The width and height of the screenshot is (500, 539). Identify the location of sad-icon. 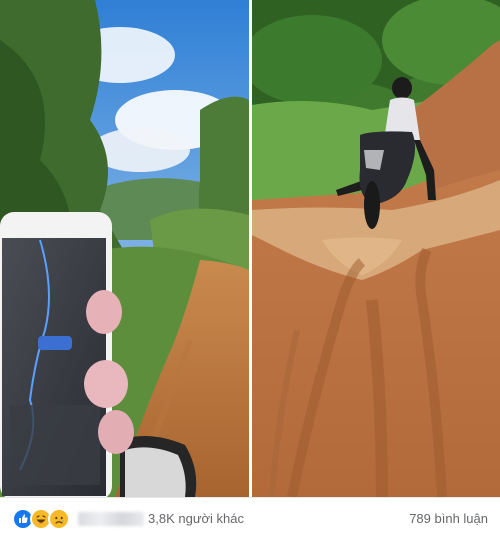
(59, 518).